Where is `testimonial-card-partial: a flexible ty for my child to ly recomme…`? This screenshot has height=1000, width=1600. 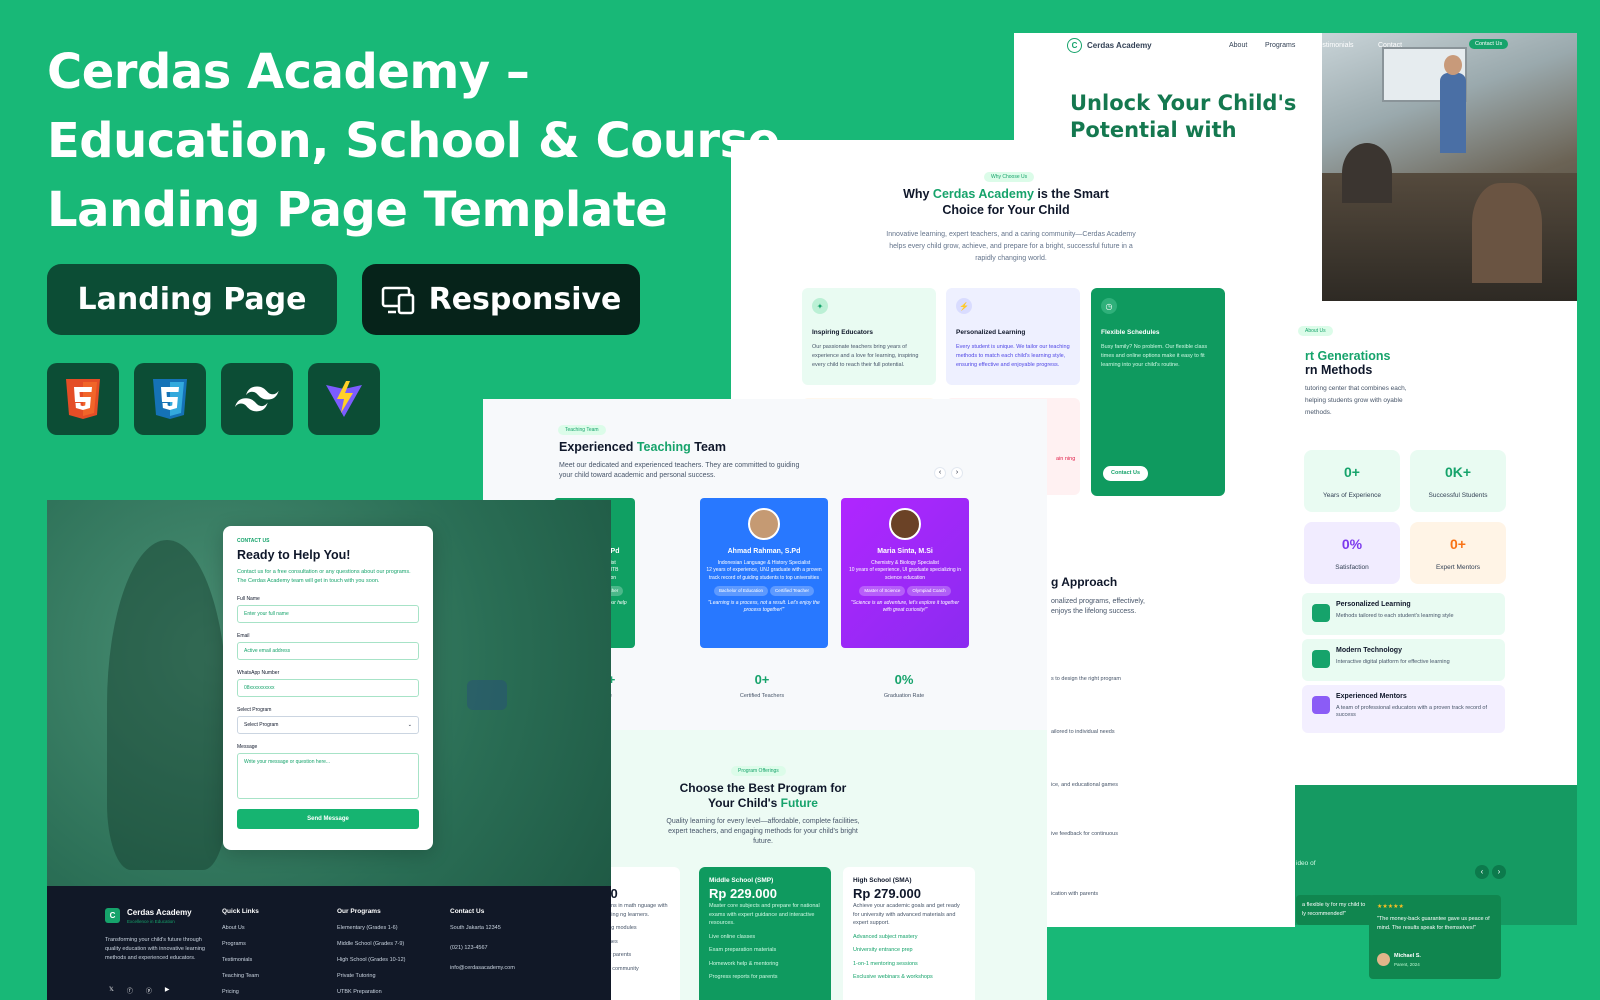 testimonial-card-partial: a flexible ty for my child to ly recomme… is located at coordinates (1335, 910).